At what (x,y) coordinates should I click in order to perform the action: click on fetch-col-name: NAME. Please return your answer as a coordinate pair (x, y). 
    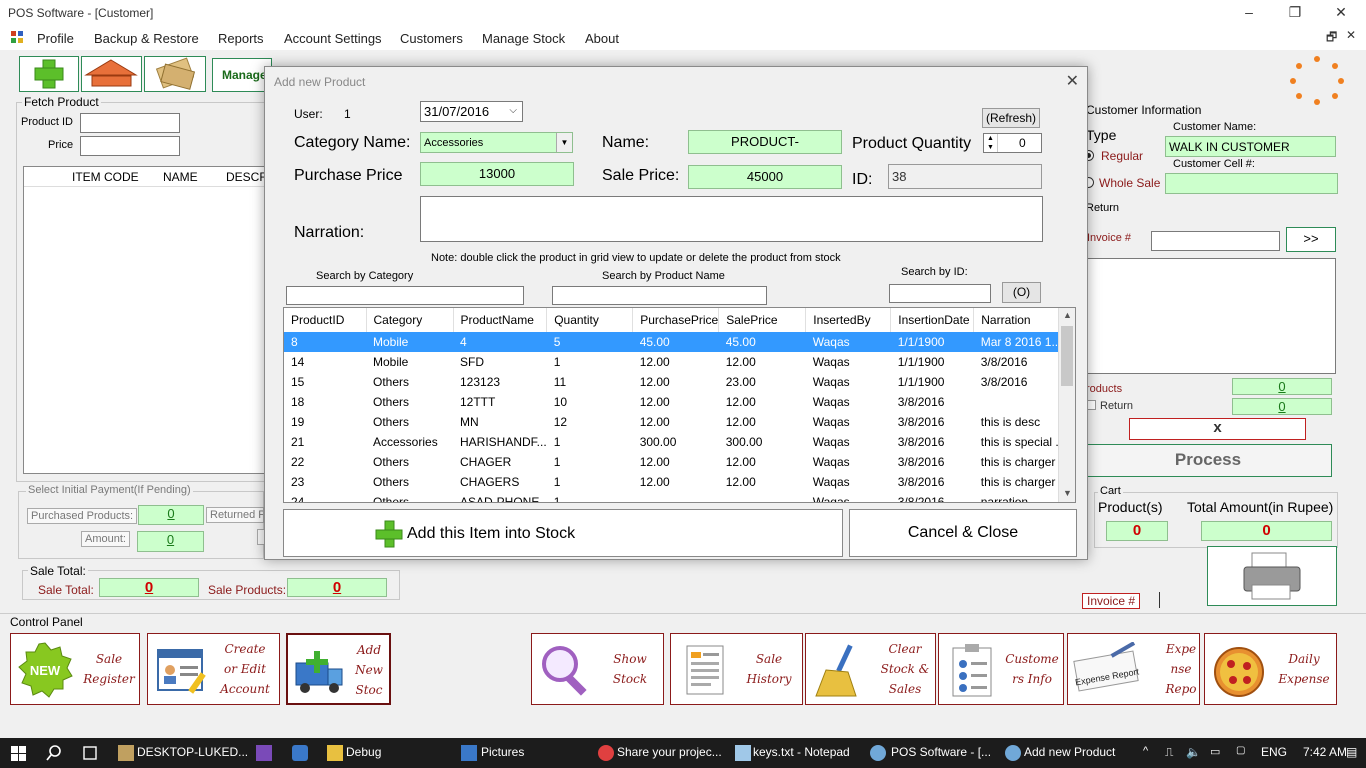
    Looking at the image, I should click on (180, 177).